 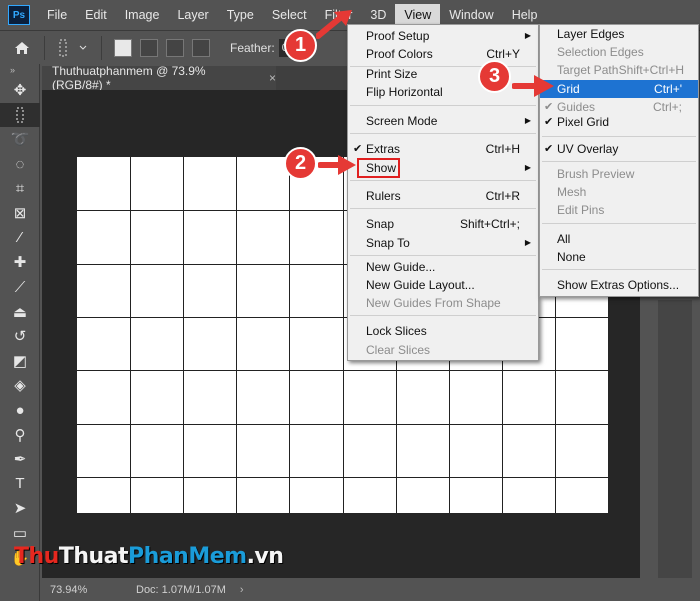 What do you see at coordinates (20, 139) in the screenshot?
I see `lasso-icon: ➰` at bounding box center [20, 139].